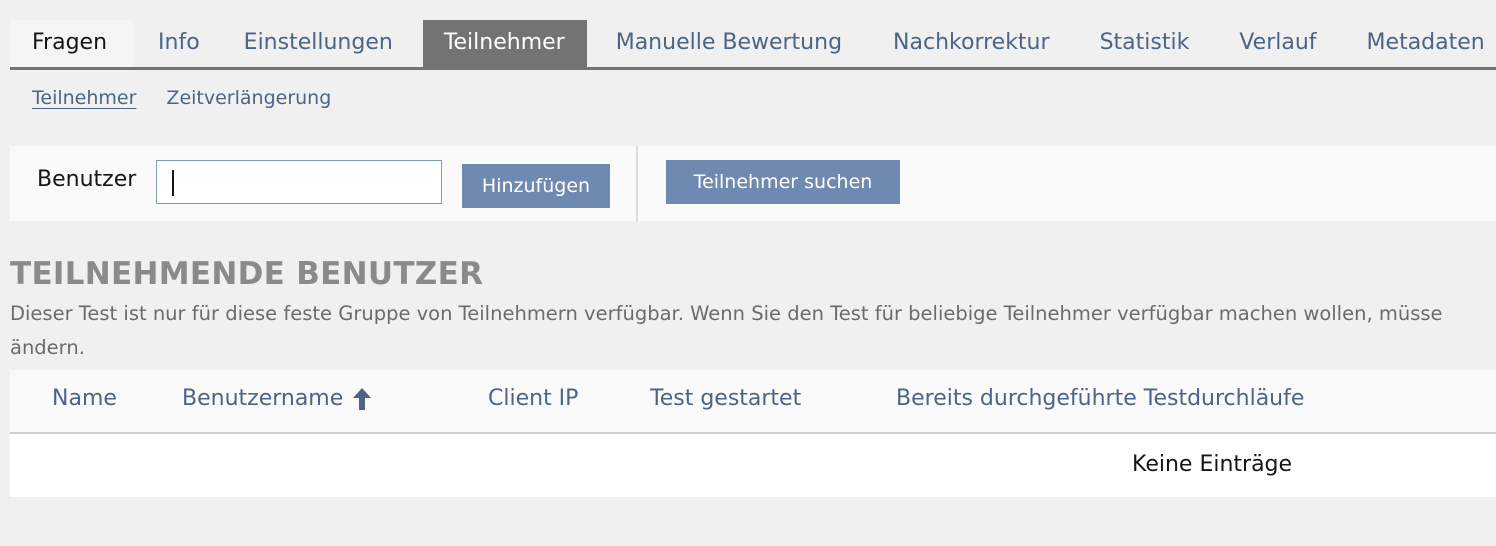  I want to click on tab-manuelle-bewertung: Manuelle Bewertung, so click(727, 43).